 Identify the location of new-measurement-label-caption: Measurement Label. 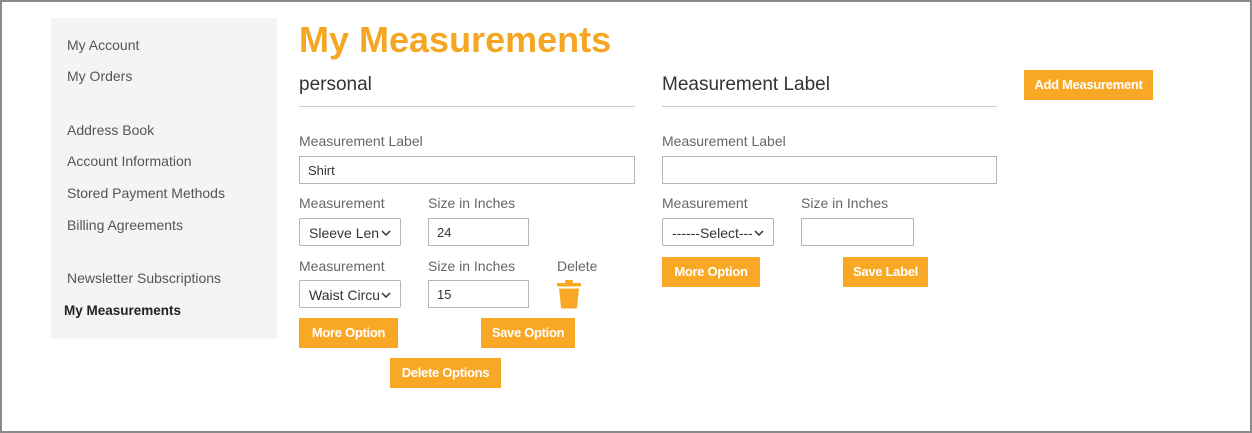
(724, 141).